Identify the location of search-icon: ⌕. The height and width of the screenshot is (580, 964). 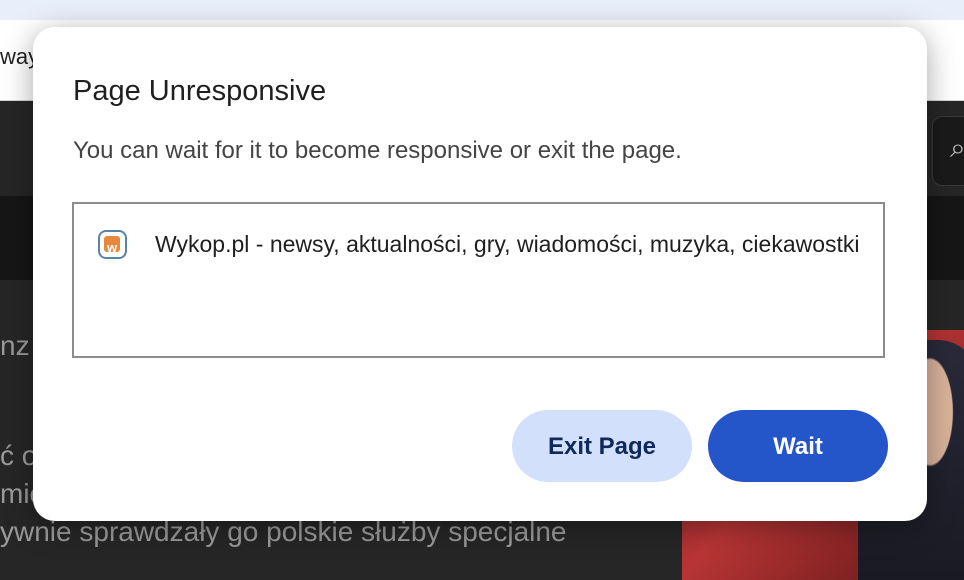
(957, 147).